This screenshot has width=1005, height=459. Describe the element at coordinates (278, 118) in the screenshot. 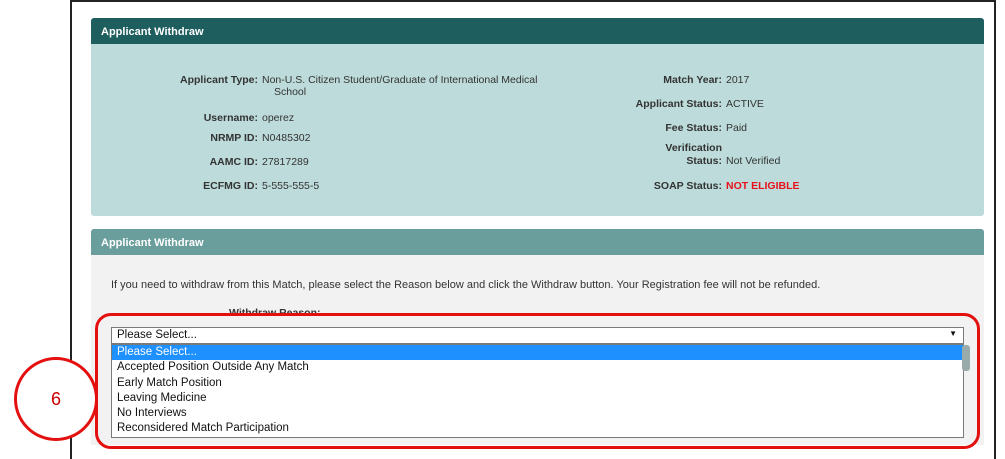

I see `username-value: operez` at that location.